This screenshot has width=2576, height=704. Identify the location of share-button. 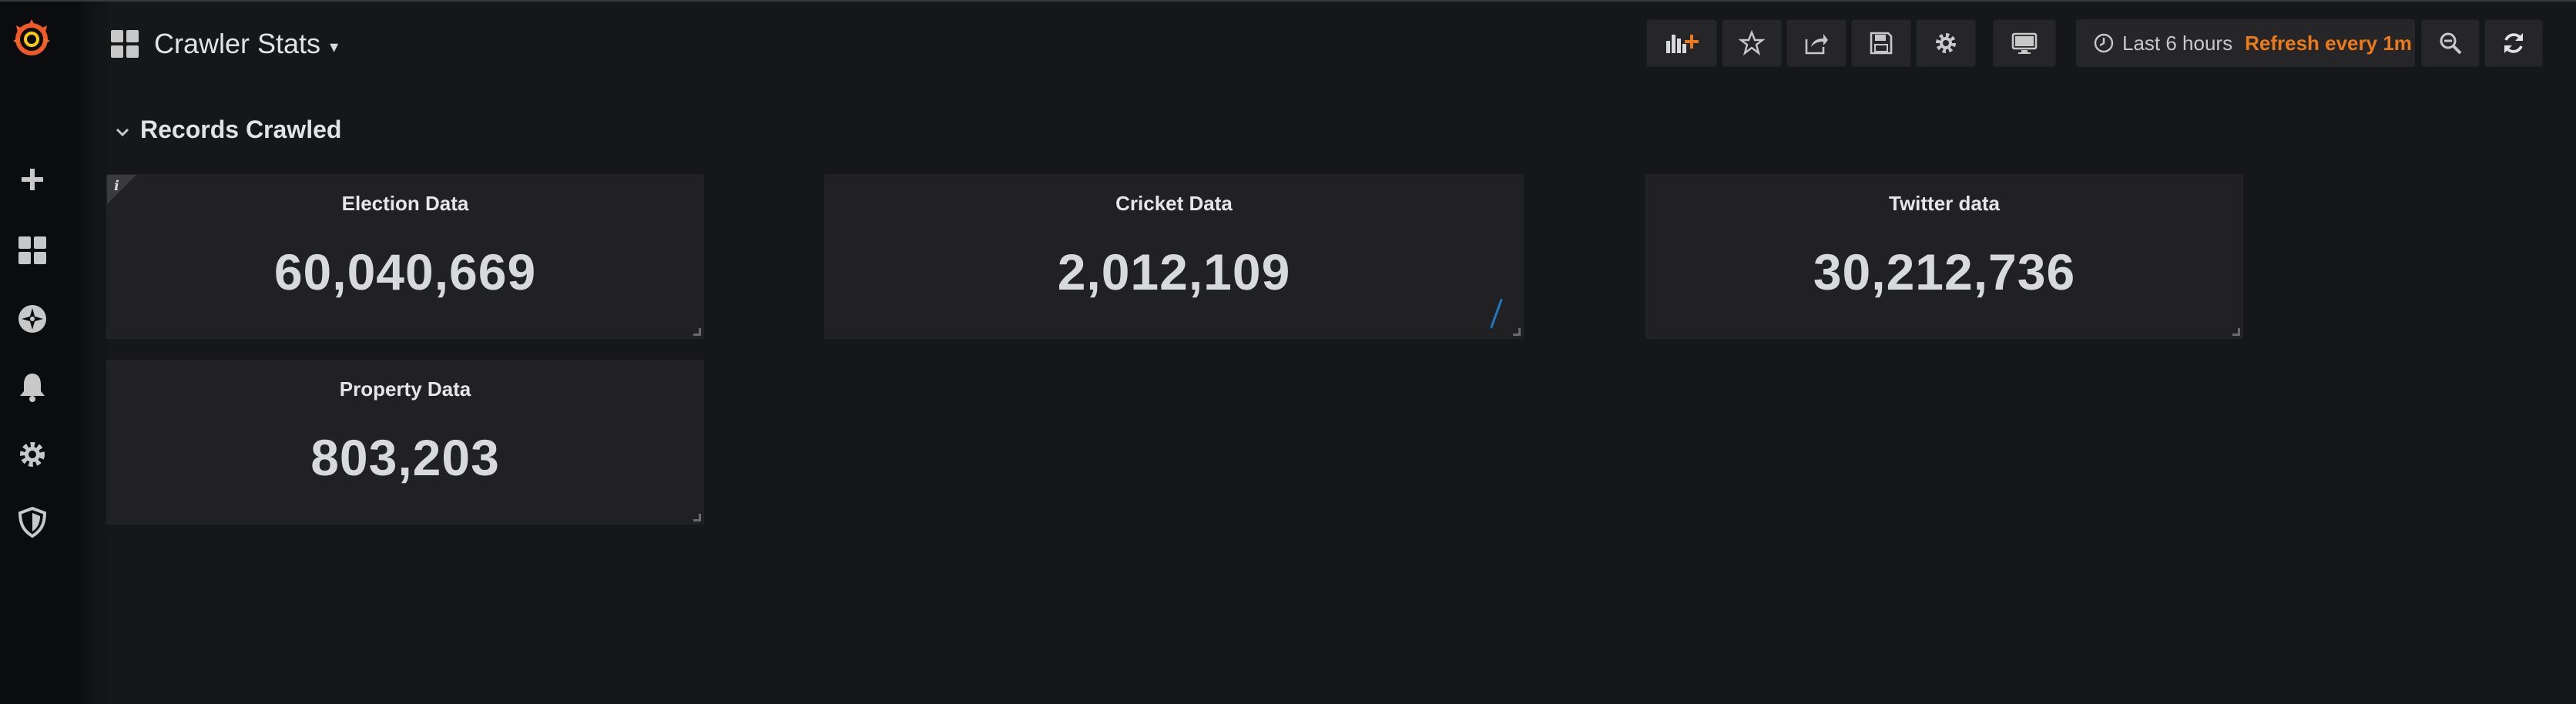
(1816, 43).